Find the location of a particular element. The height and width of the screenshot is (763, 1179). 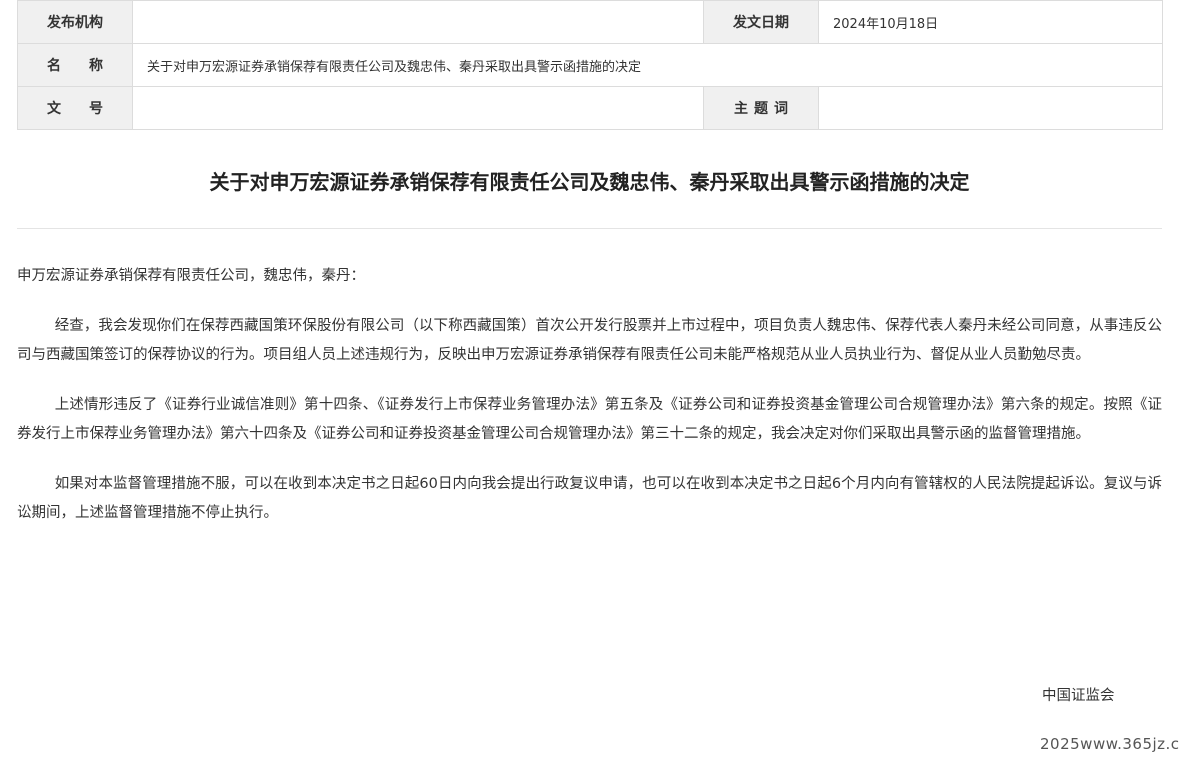

keyword-label: 主题词 is located at coordinates (761, 108).